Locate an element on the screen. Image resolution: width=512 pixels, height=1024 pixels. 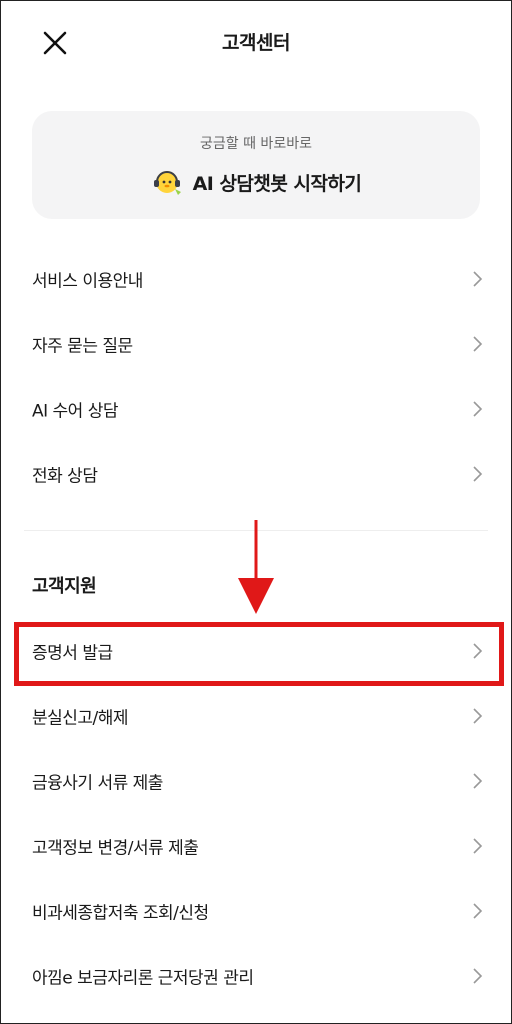
menu-item-label: 증명서 발급 is located at coordinates (72, 653).